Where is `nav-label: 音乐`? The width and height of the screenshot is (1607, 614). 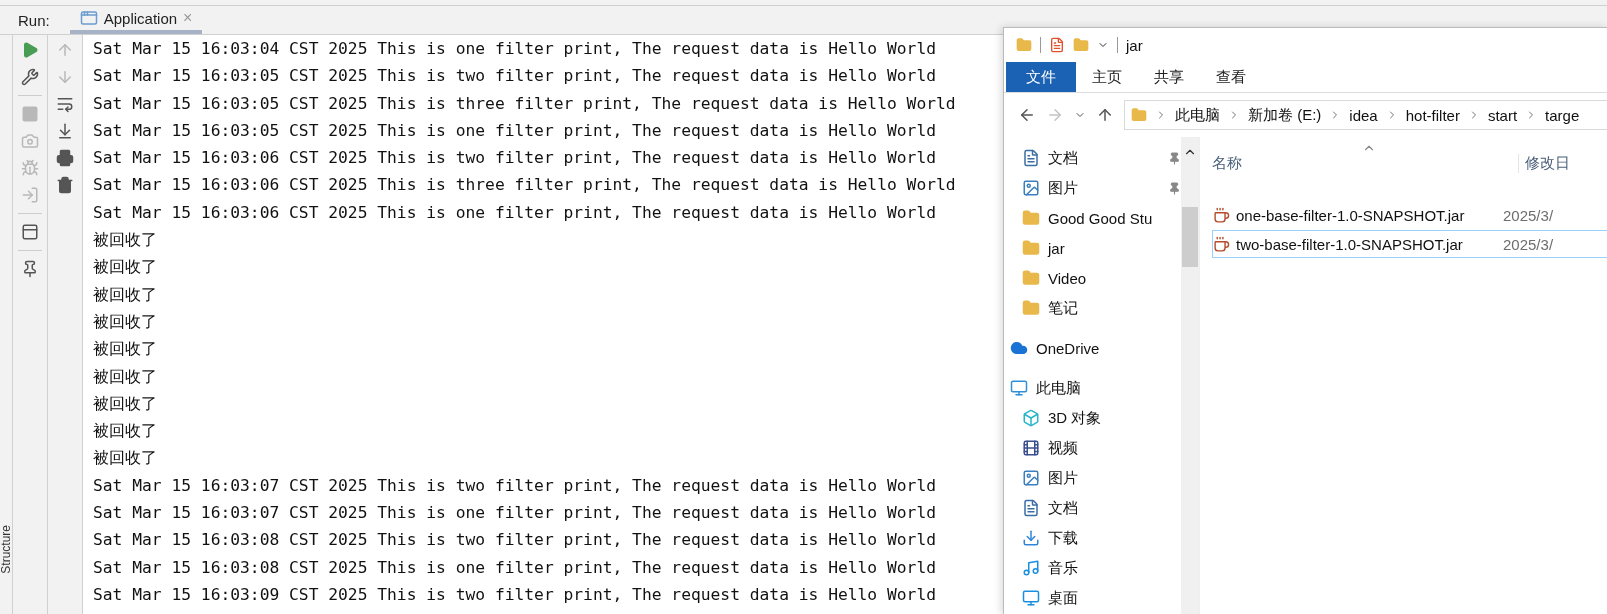
nav-label: 音乐 is located at coordinates (1063, 568).